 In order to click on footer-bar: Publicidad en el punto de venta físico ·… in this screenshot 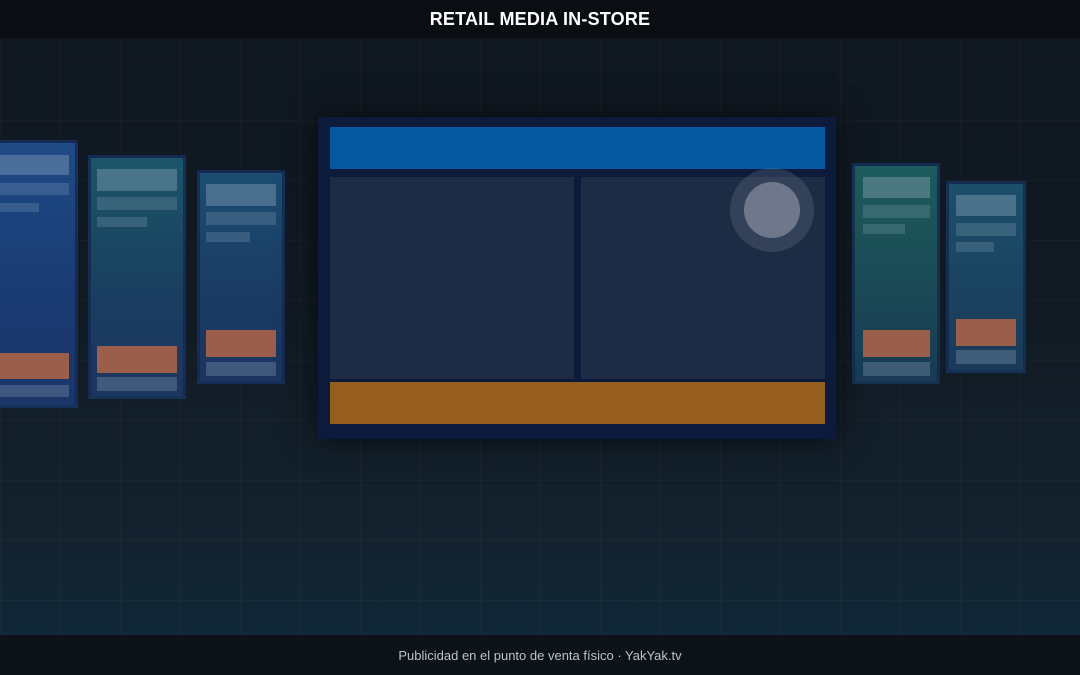, I will do `click(540, 655)`.